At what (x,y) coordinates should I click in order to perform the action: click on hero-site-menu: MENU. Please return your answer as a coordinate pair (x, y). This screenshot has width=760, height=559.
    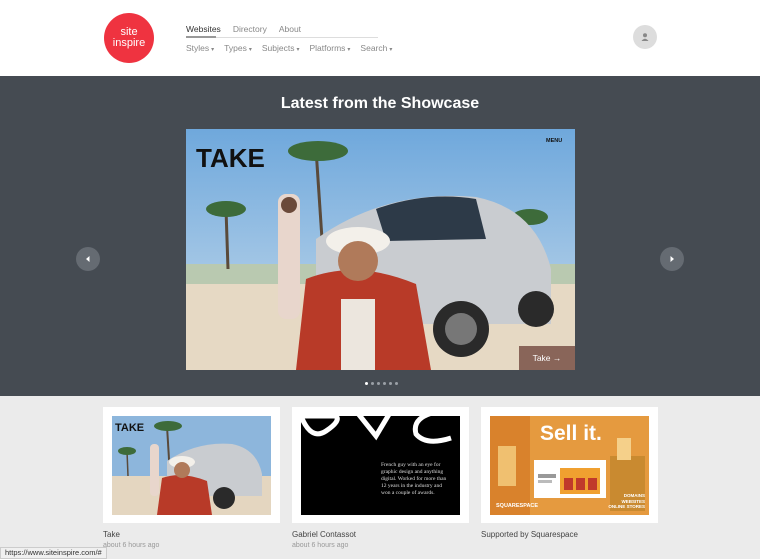
    Looking at the image, I should click on (554, 141).